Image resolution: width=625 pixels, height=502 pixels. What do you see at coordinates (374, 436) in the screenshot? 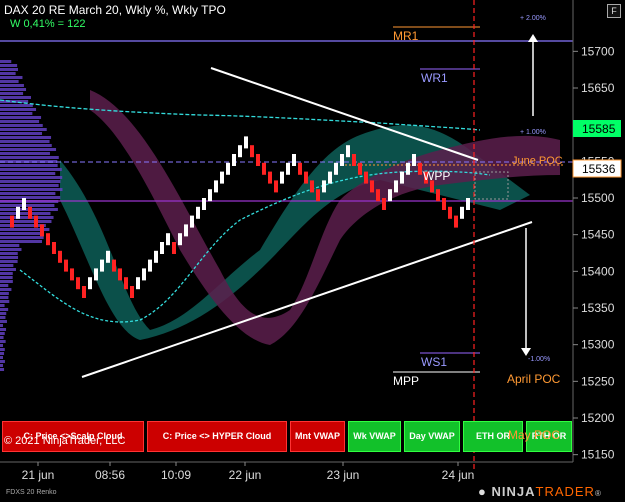
I see `button-wk-vwap: Wk VWAP` at bounding box center [374, 436].